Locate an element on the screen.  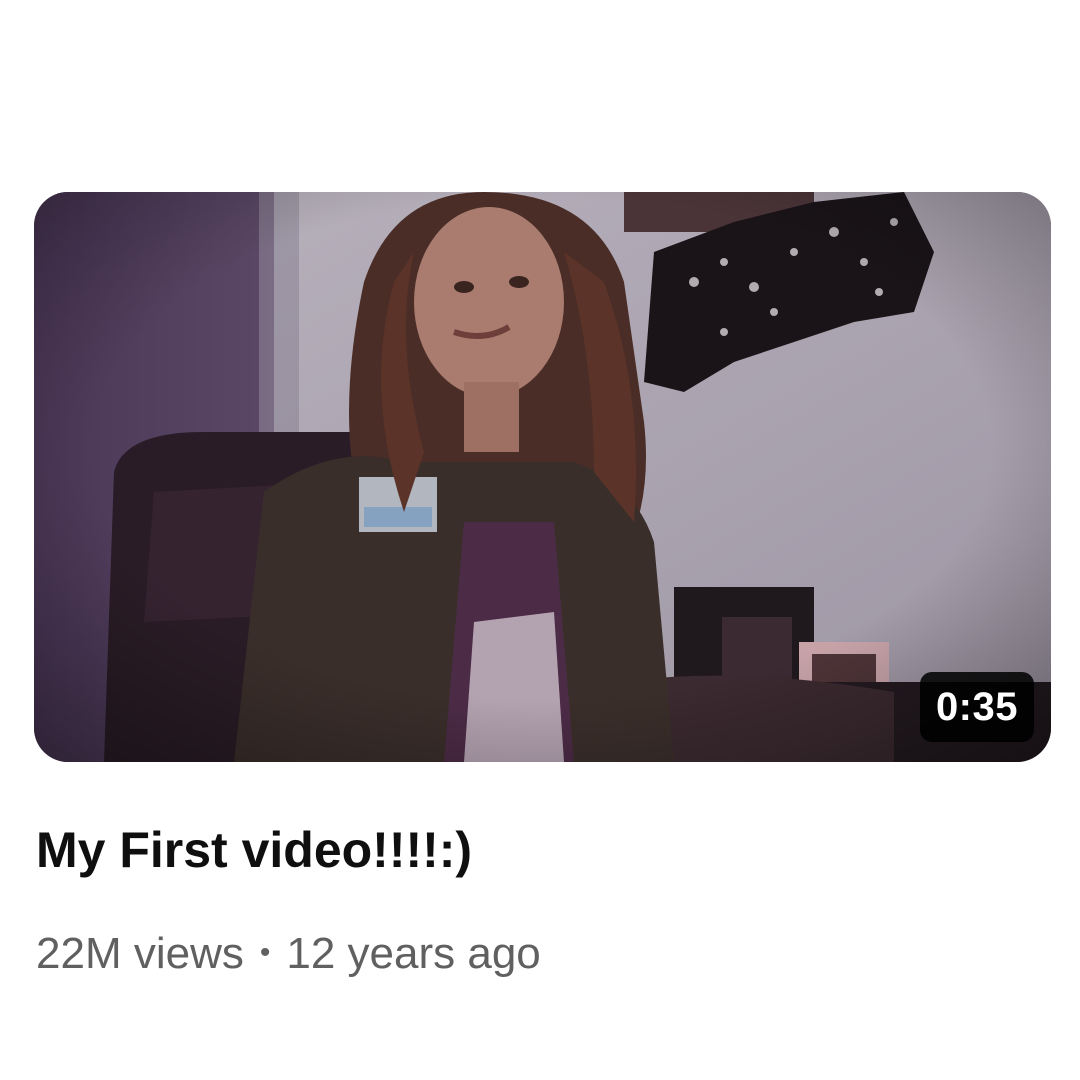
view-count: 22M views is located at coordinates (140, 953).